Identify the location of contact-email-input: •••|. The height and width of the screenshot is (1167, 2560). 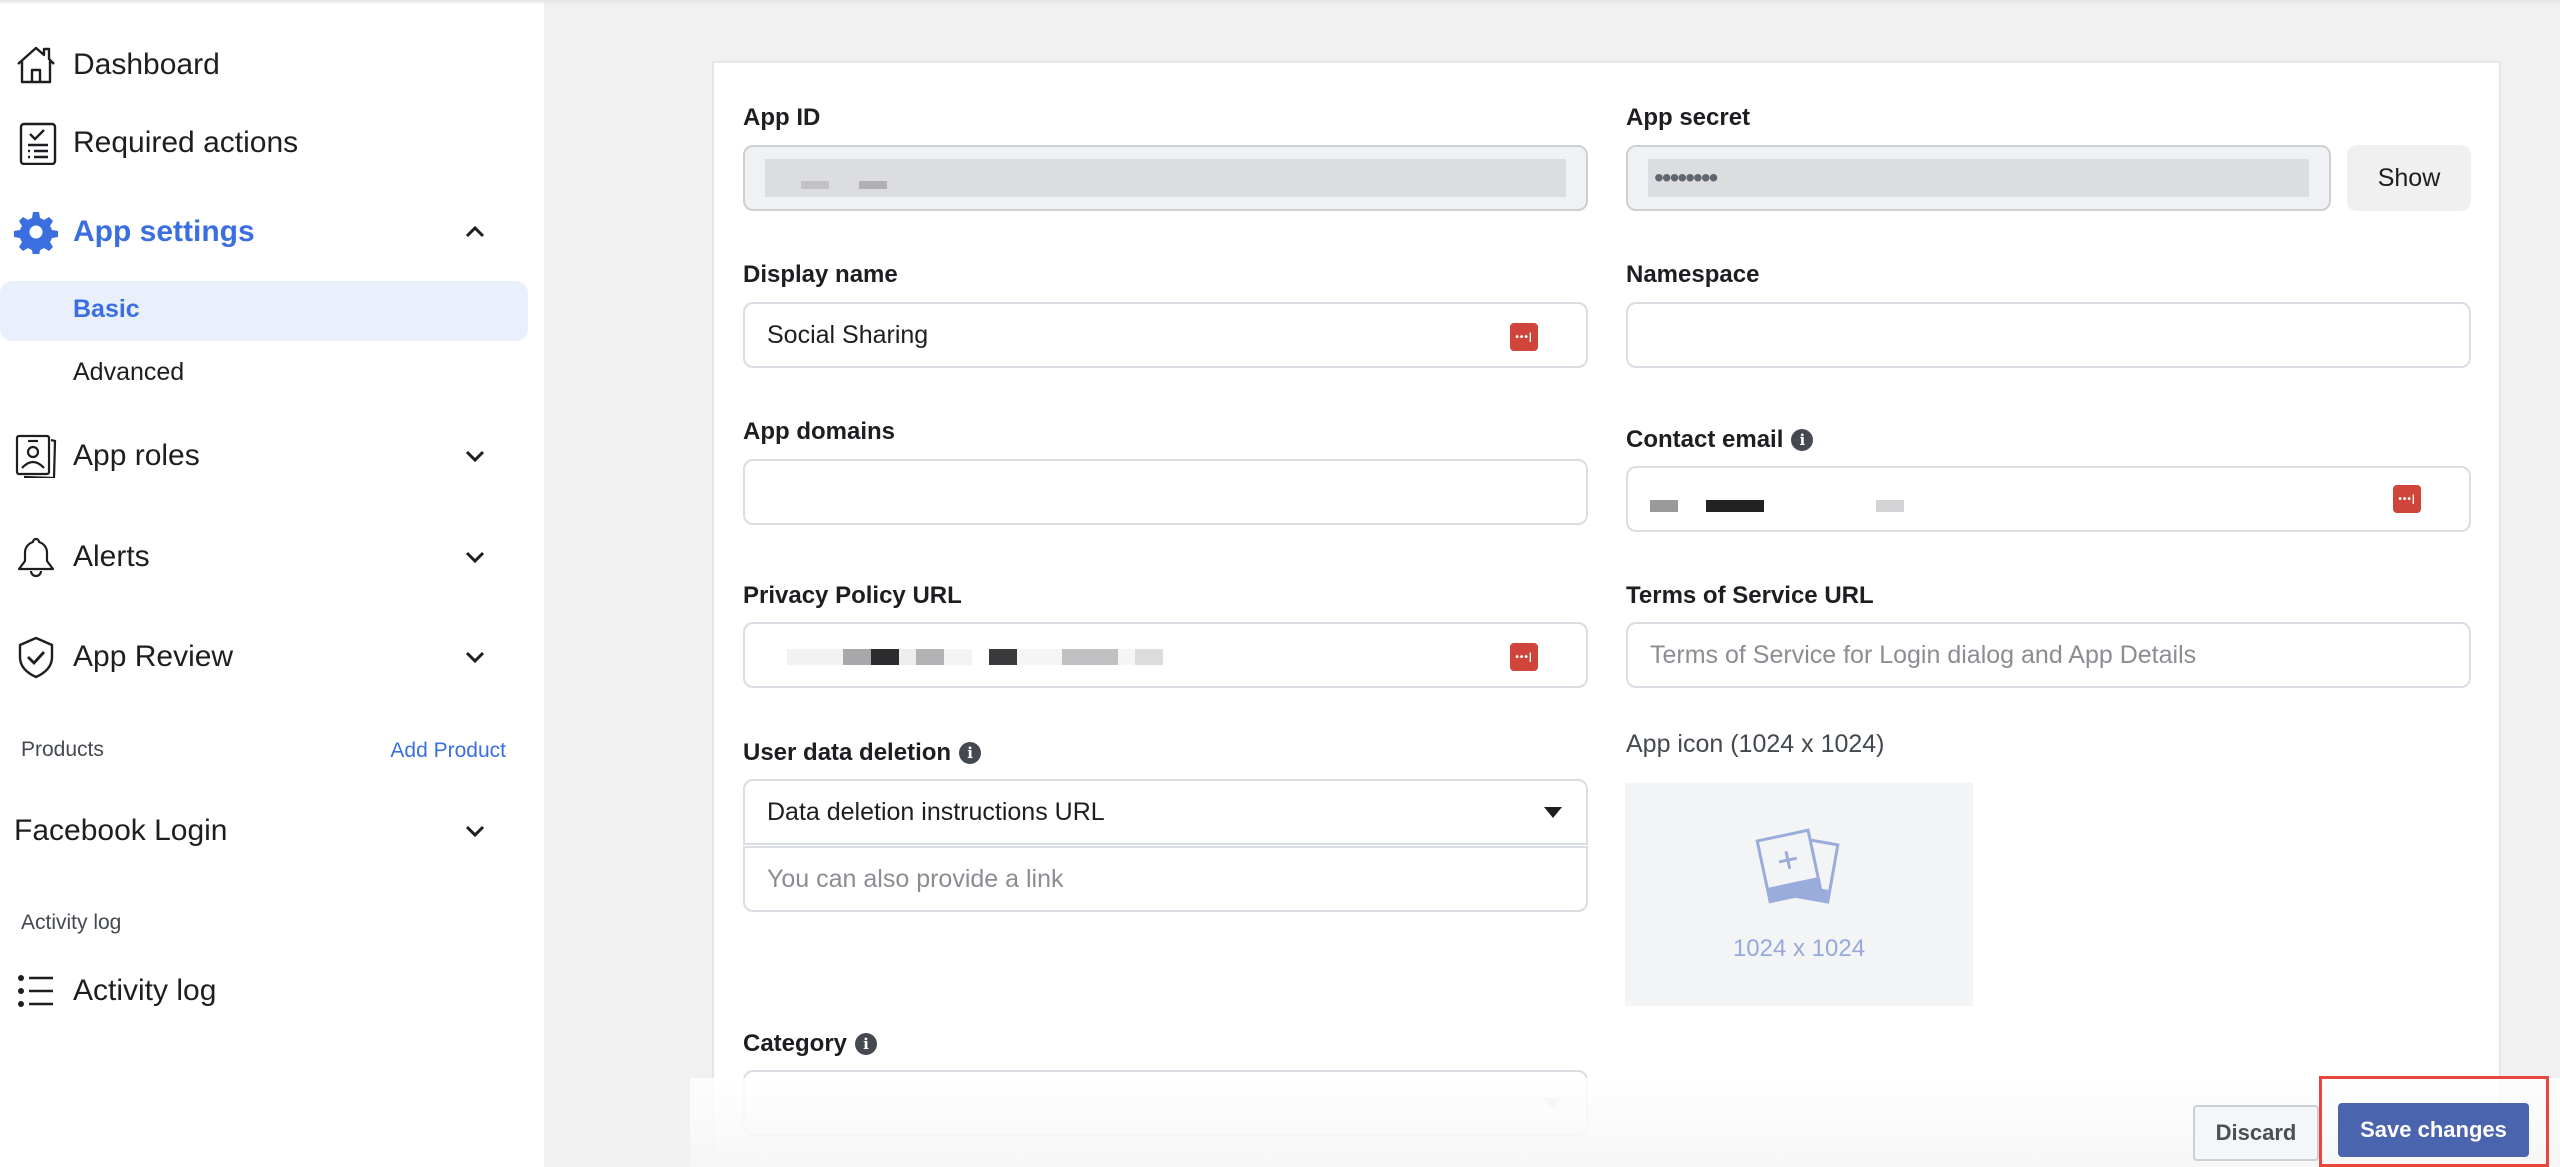
(2048, 499).